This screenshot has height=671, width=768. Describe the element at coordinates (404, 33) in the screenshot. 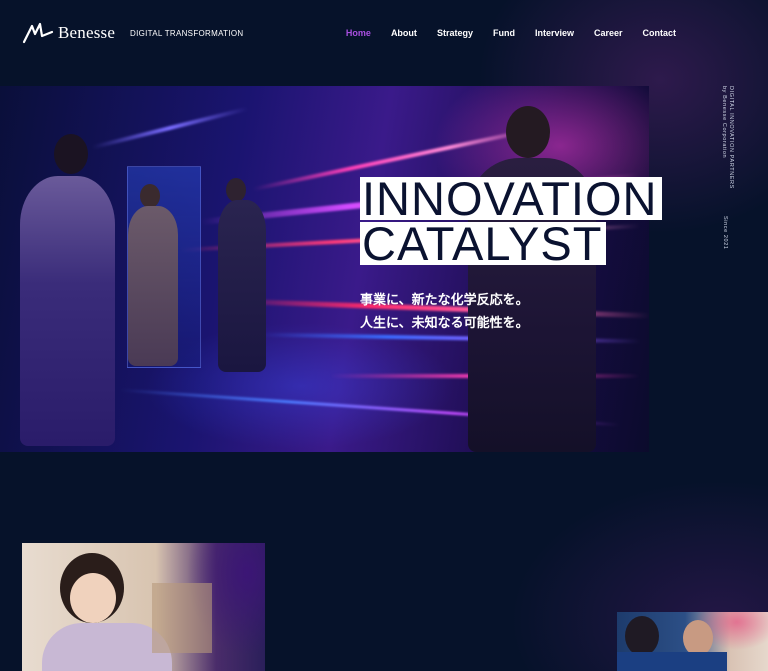

I see `nav-about: About` at that location.